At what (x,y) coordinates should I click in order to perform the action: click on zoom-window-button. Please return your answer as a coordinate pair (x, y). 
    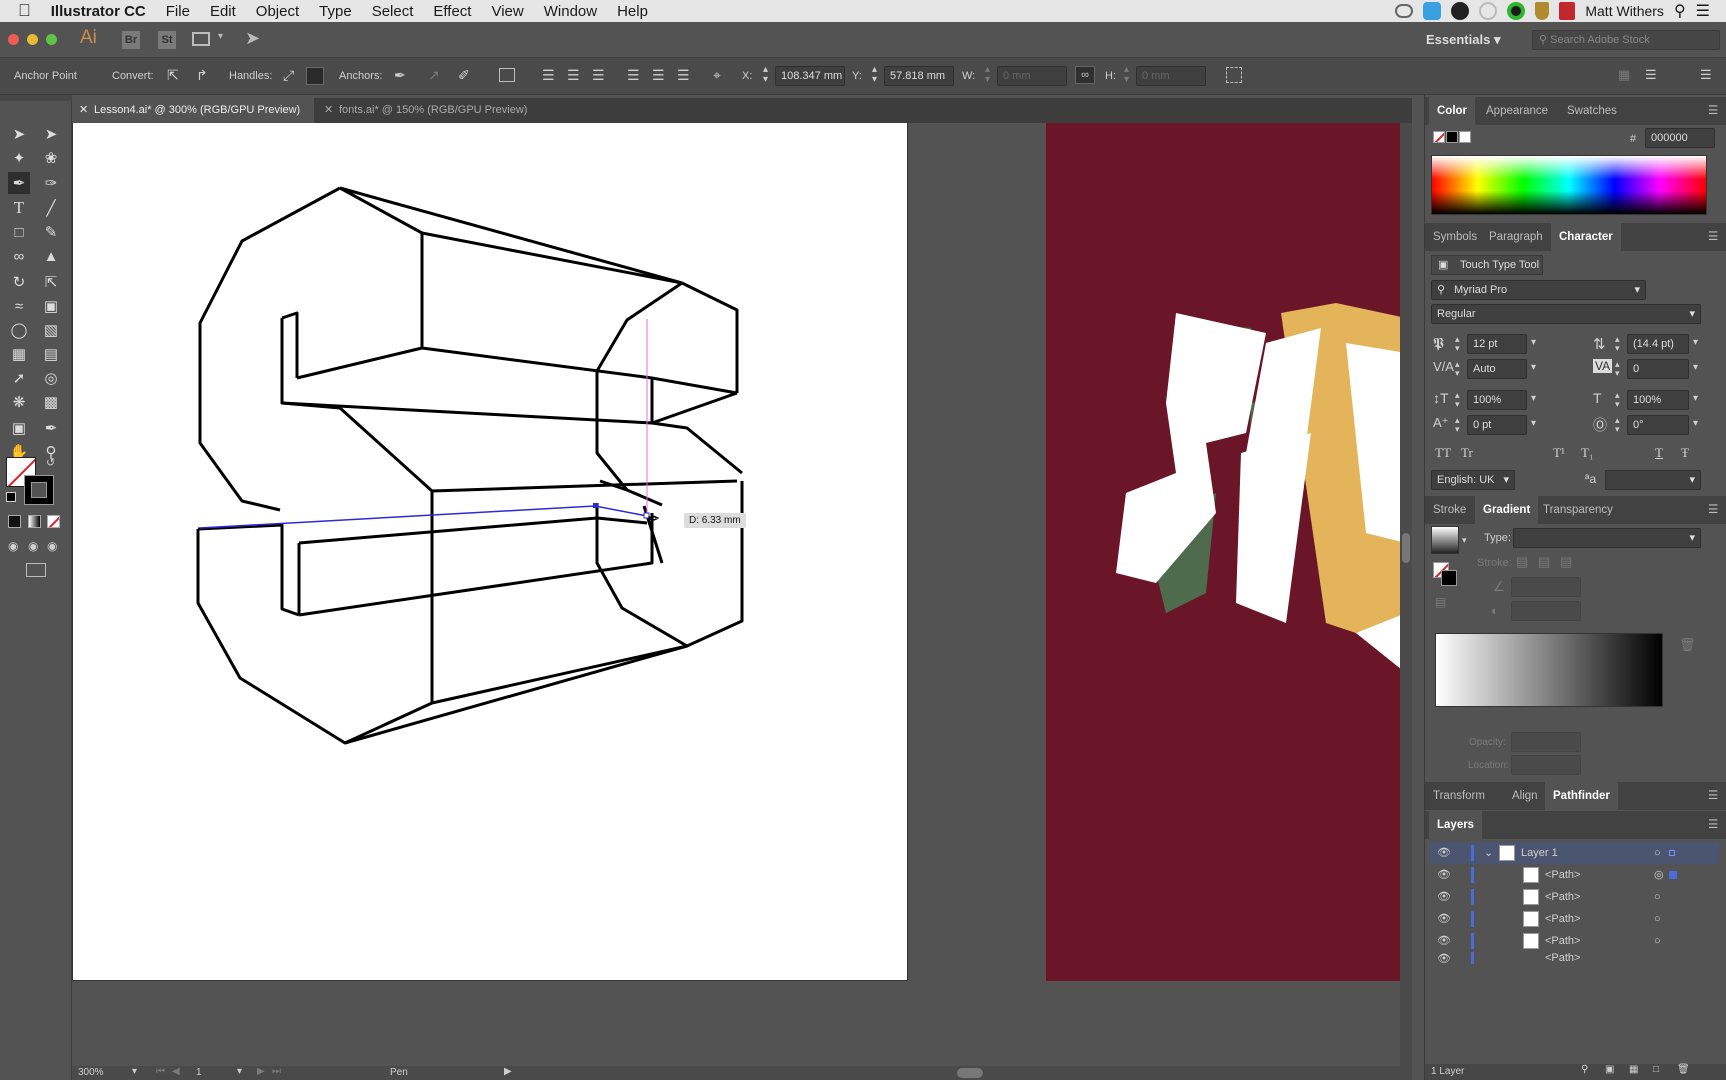
    Looking at the image, I should click on (51, 39).